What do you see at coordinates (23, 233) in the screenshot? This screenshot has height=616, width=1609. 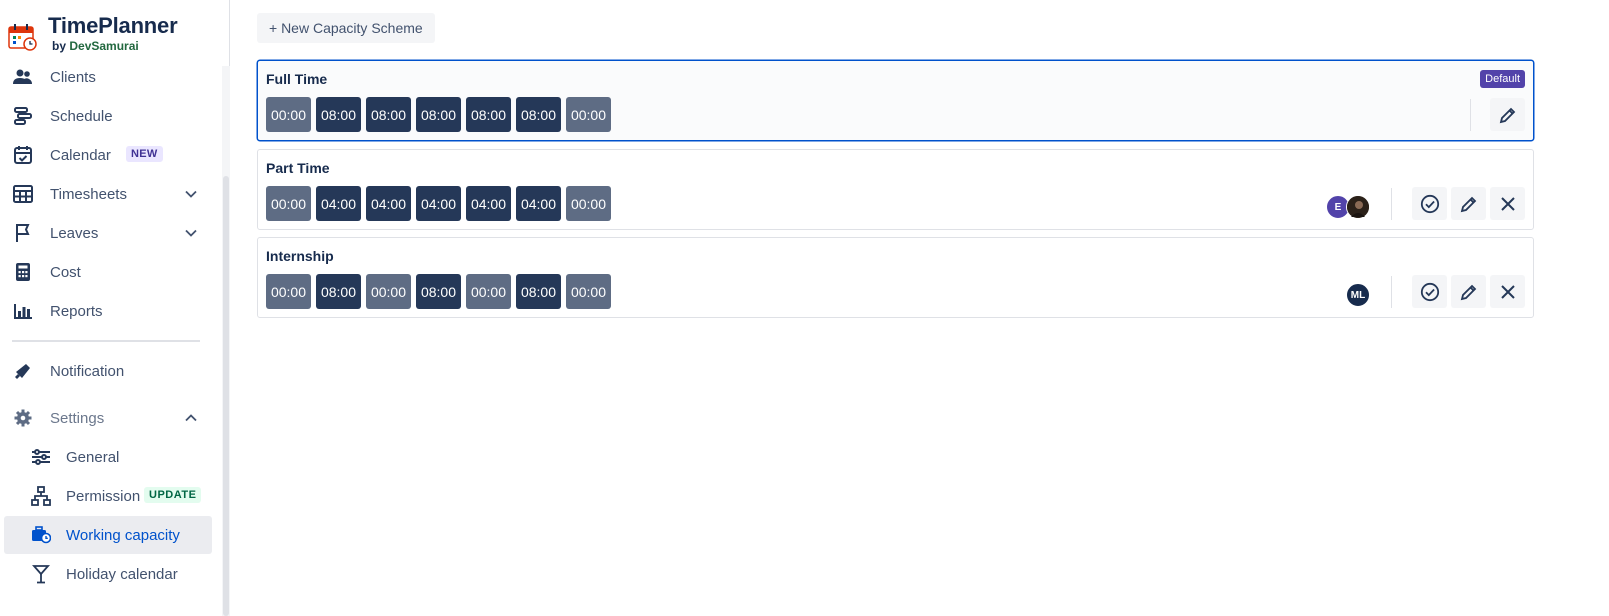 I see `flag-icon` at bounding box center [23, 233].